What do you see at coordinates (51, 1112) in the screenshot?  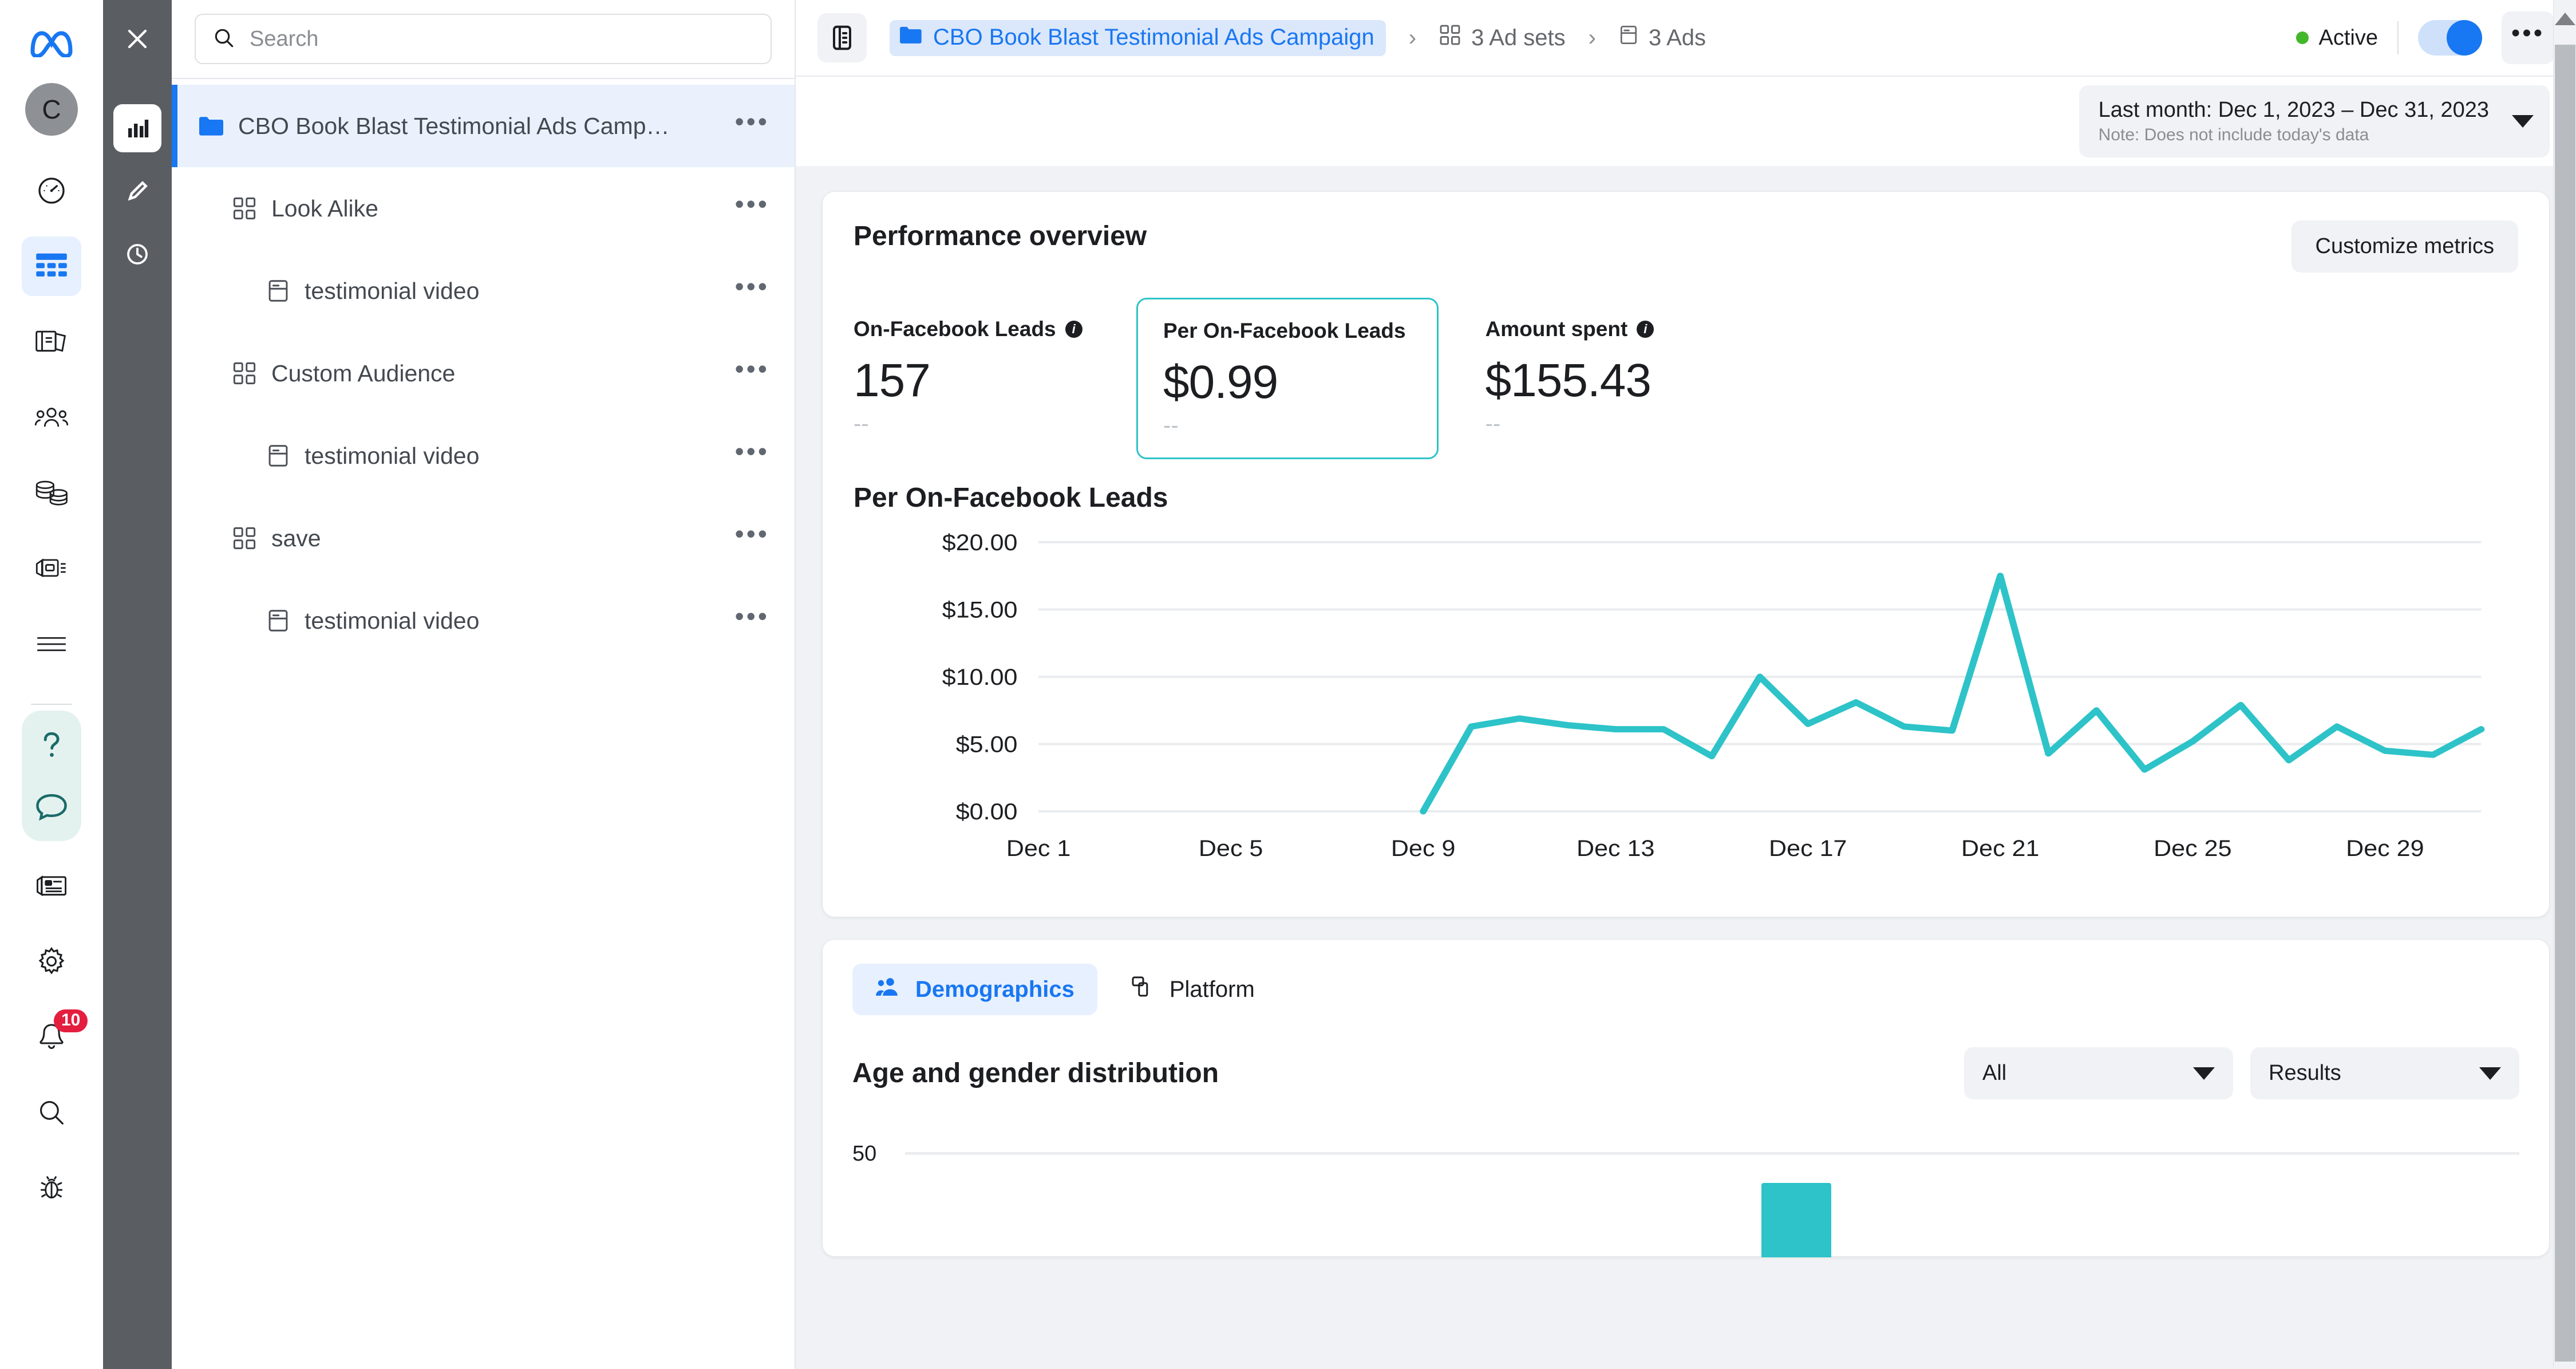 I see `search-icon` at bounding box center [51, 1112].